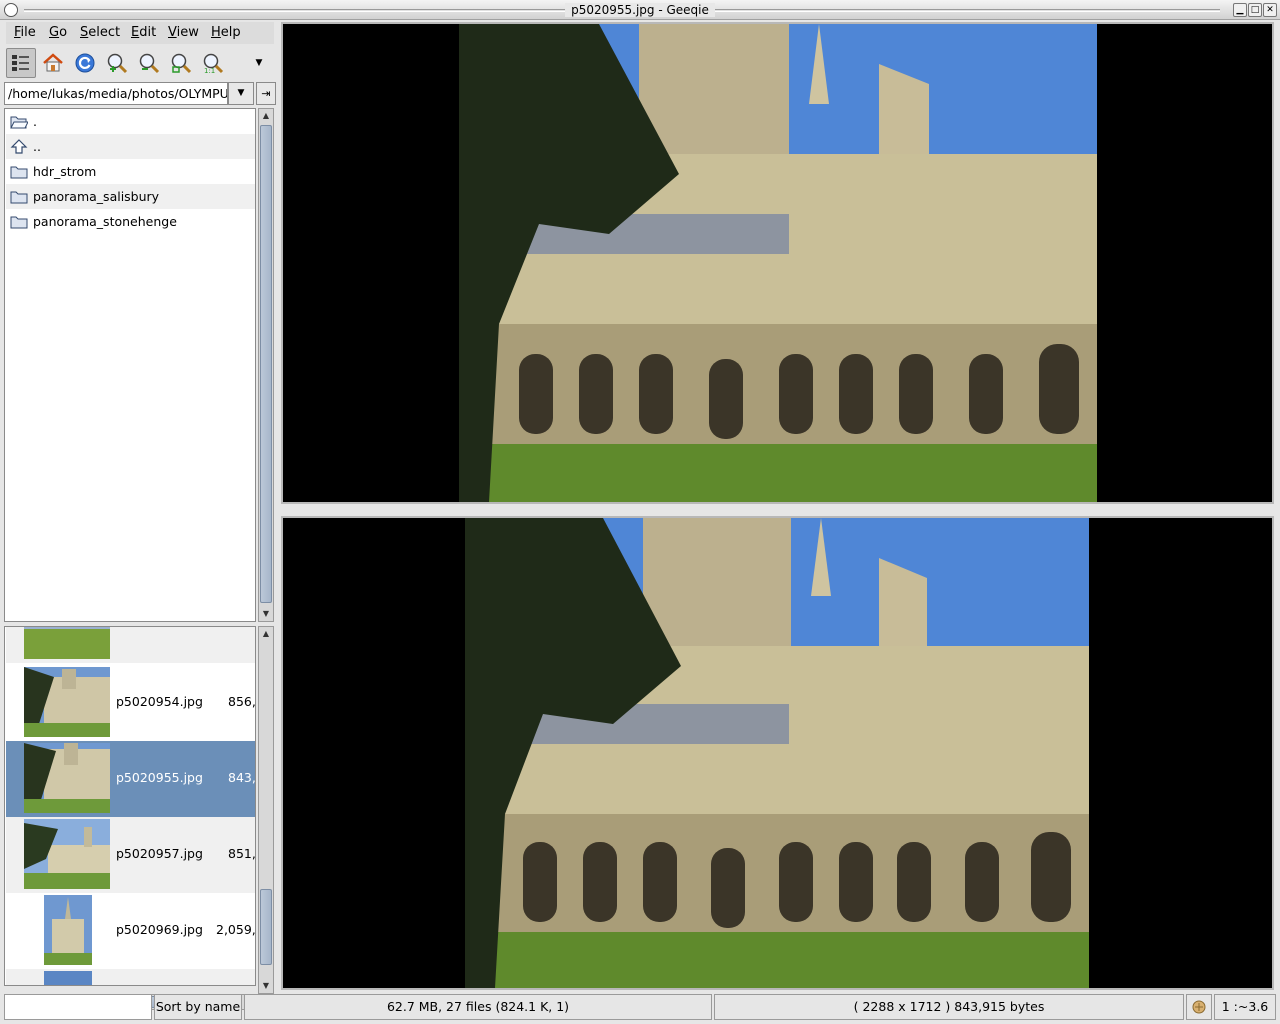 Image resolution: width=1280 pixels, height=1024 pixels. I want to click on file-row: p5020957.jpg 851,5, so click(130, 855).